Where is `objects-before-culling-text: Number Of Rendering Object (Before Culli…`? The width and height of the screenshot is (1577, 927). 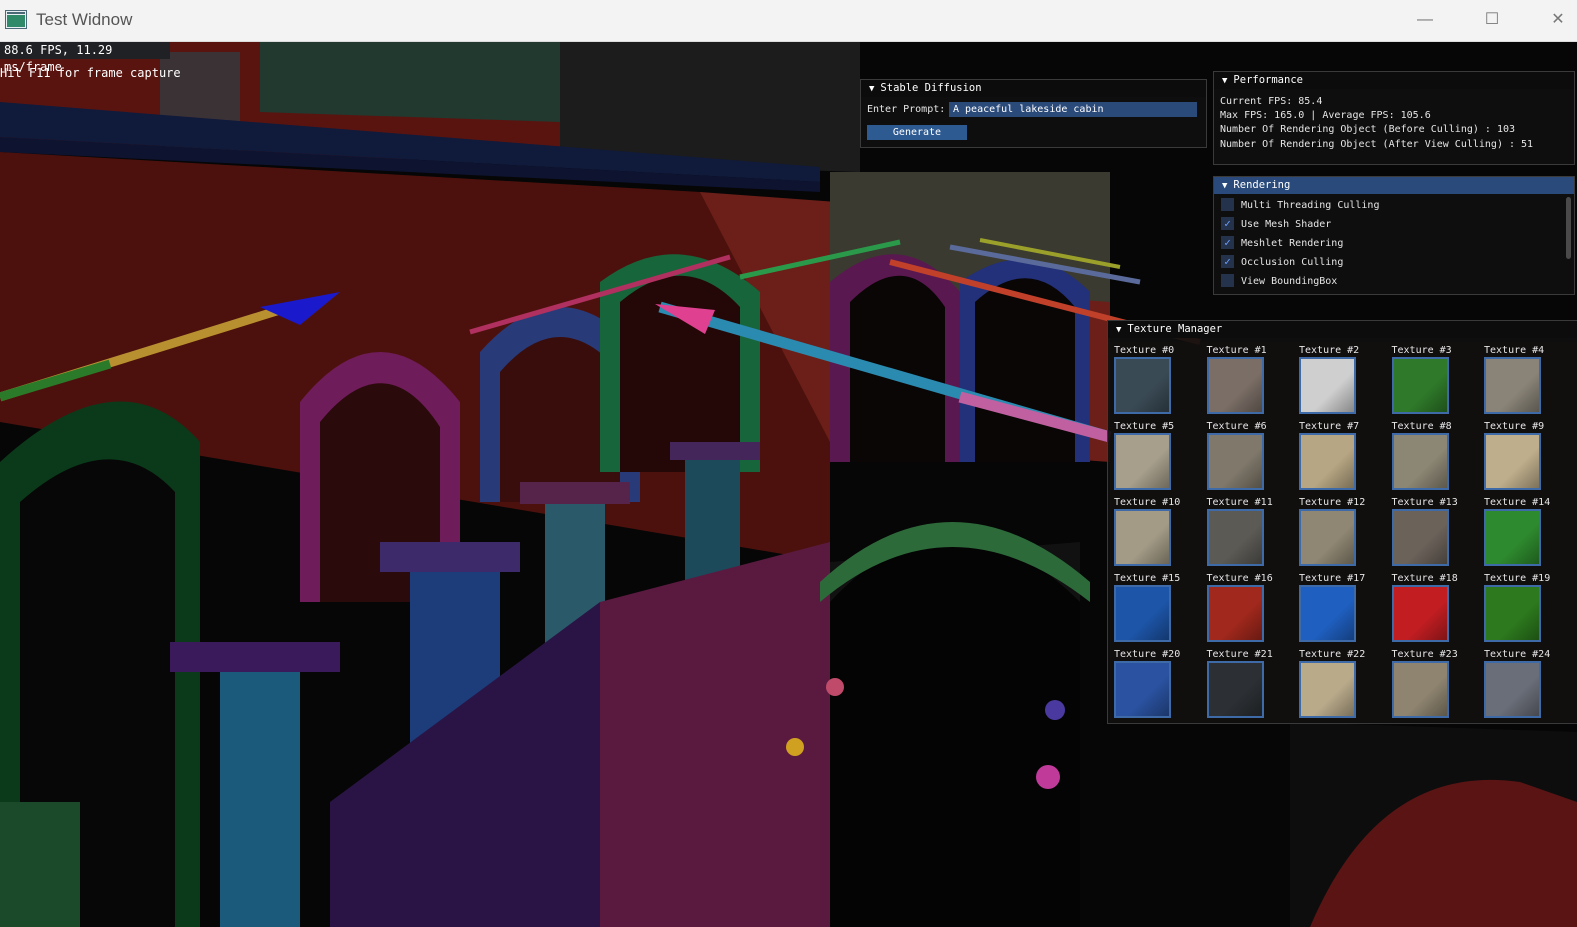 objects-before-culling-text: Number Of Rendering Object (Before Culli… is located at coordinates (1368, 130).